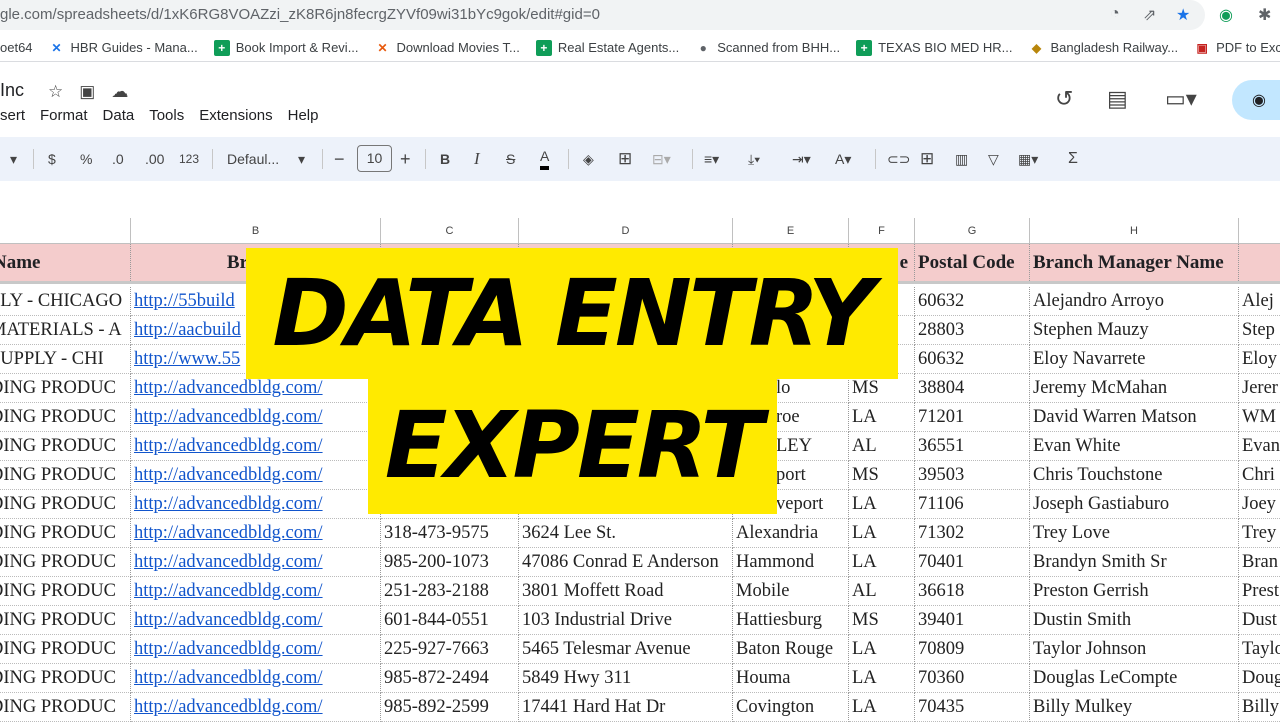  I want to click on table-cell: 3624 Lee St., so click(626, 533).